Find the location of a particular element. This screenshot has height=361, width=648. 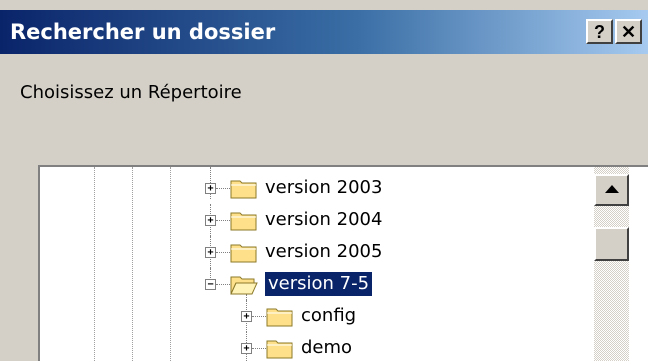

dialog-title: Rechercher un dossier is located at coordinates (143, 32).